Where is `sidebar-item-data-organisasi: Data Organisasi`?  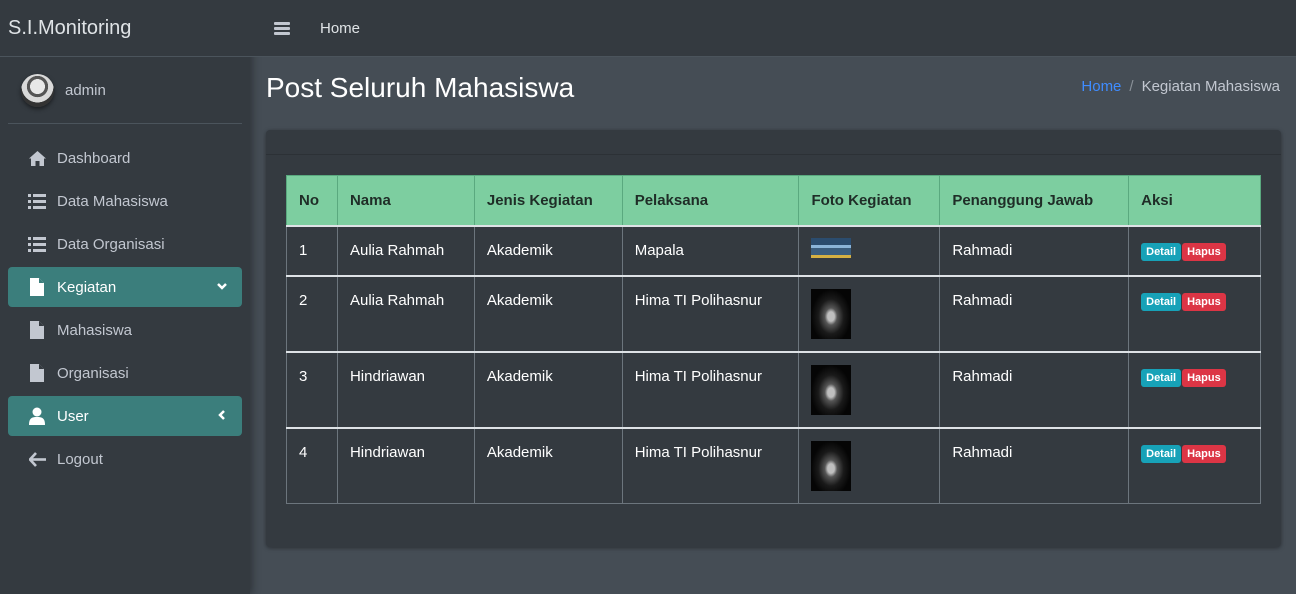 sidebar-item-data-organisasi: Data Organisasi is located at coordinates (125, 244).